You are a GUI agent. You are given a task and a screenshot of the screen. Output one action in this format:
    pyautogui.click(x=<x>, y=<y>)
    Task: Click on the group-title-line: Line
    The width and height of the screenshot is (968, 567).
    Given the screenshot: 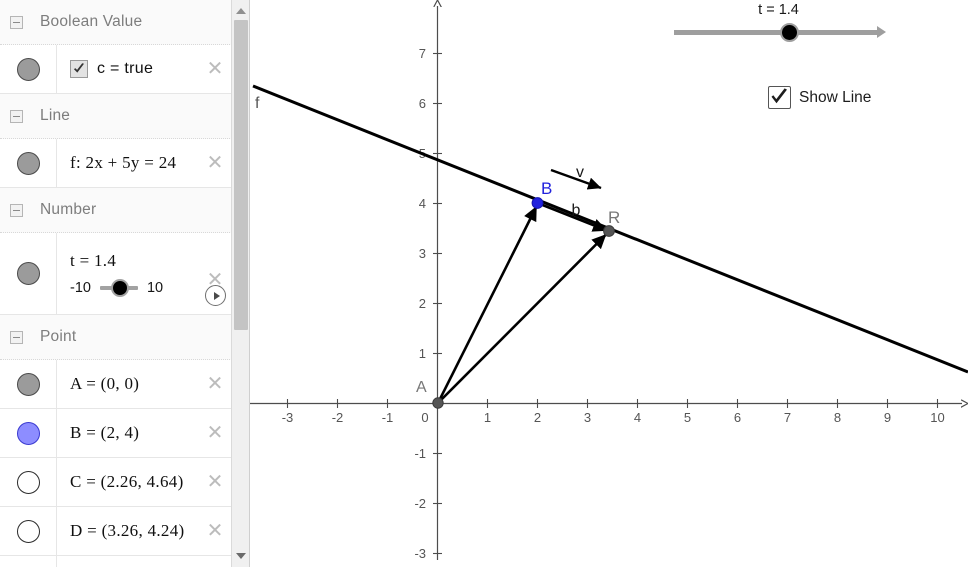 What is the action you would take?
    pyautogui.click(x=55, y=115)
    